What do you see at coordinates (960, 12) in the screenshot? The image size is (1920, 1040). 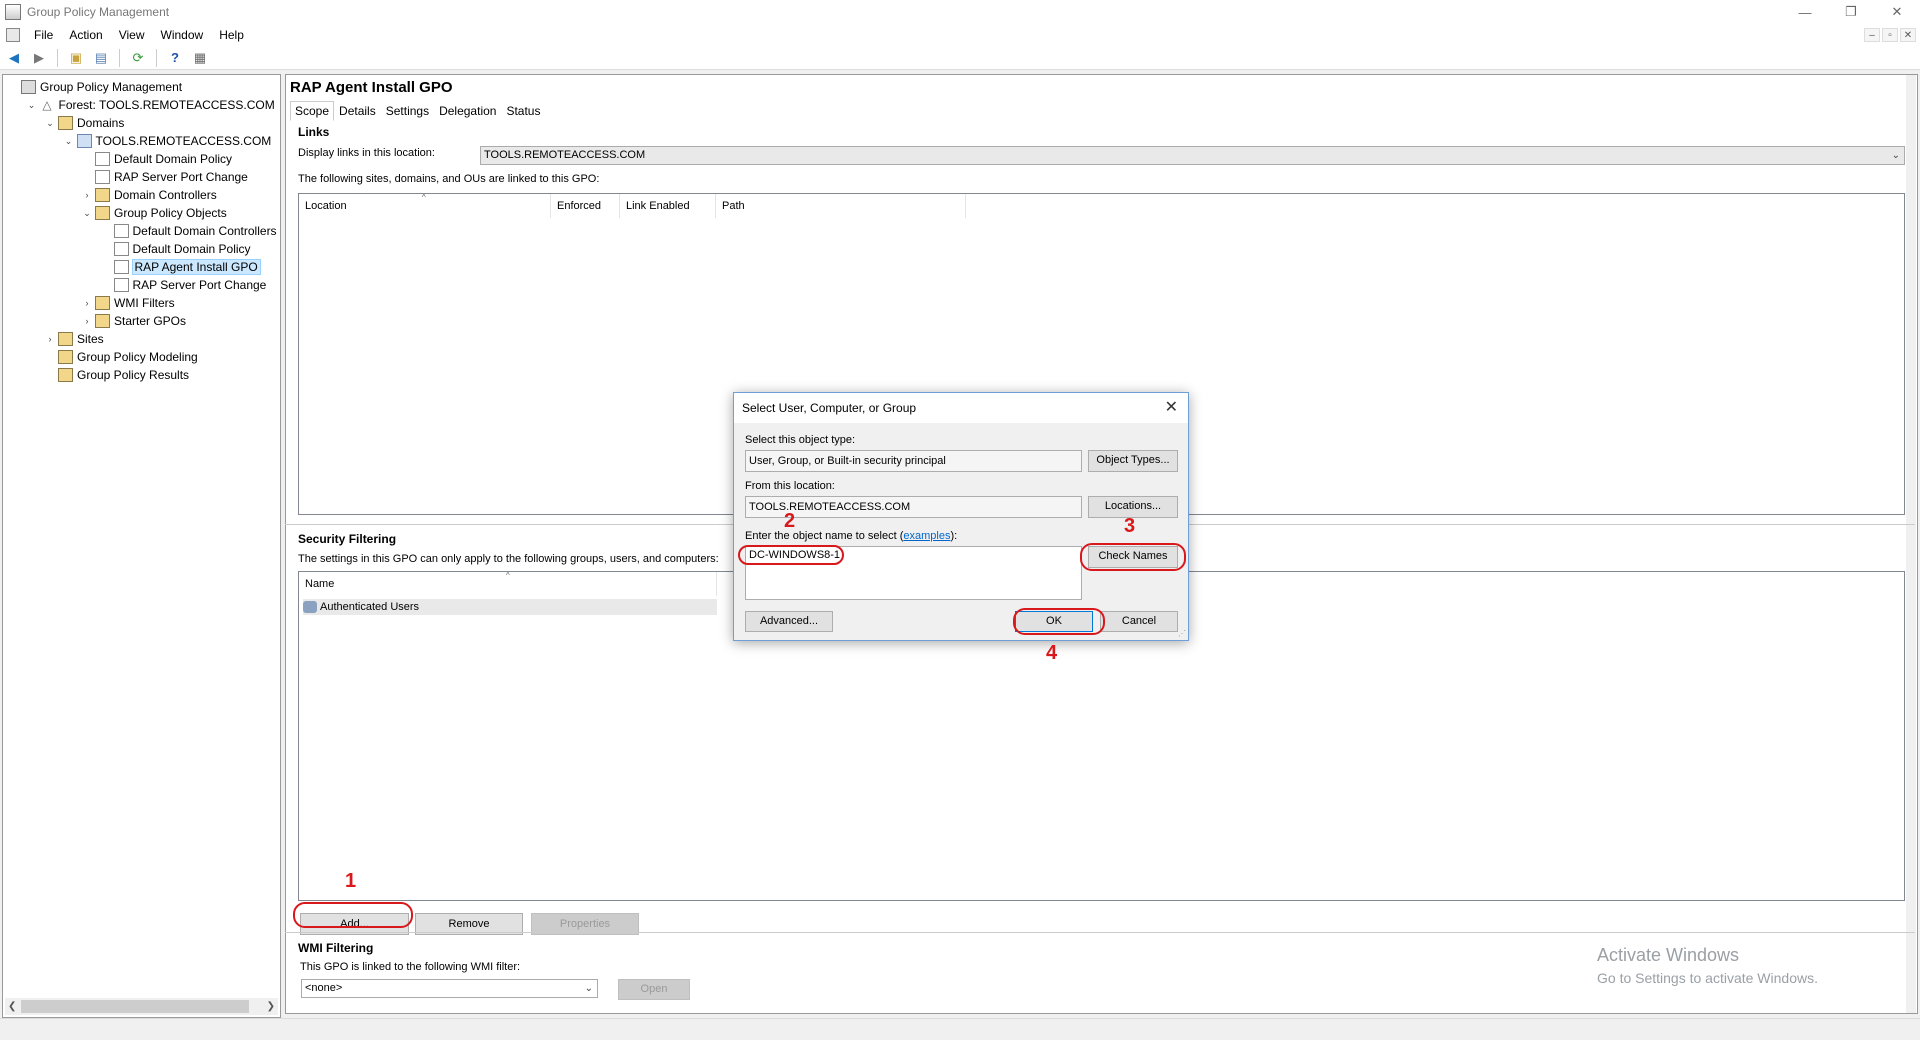 I see `title-bar: Group Policy Management — ❐ ✕` at bounding box center [960, 12].